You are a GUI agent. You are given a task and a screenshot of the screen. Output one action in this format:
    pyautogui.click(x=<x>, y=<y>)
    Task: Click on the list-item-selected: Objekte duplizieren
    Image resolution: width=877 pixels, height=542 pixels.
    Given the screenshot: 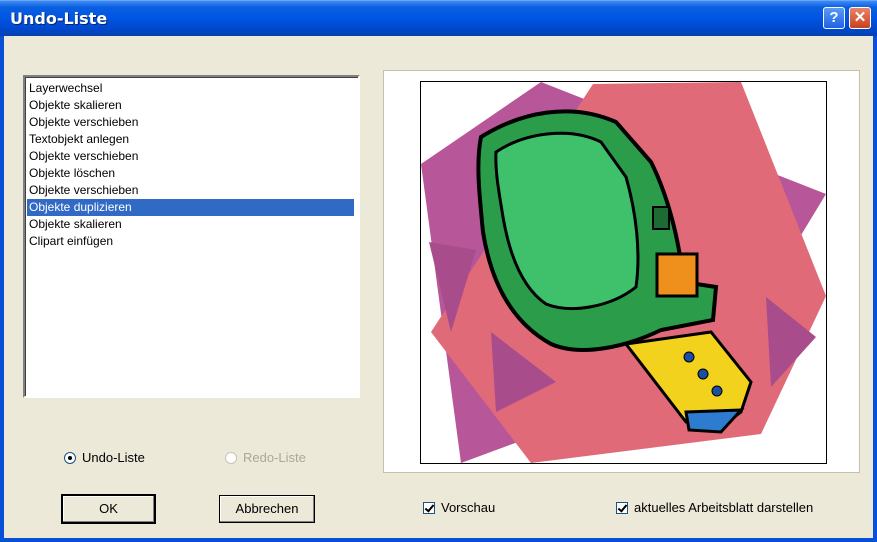 What is the action you would take?
    pyautogui.click(x=190, y=207)
    